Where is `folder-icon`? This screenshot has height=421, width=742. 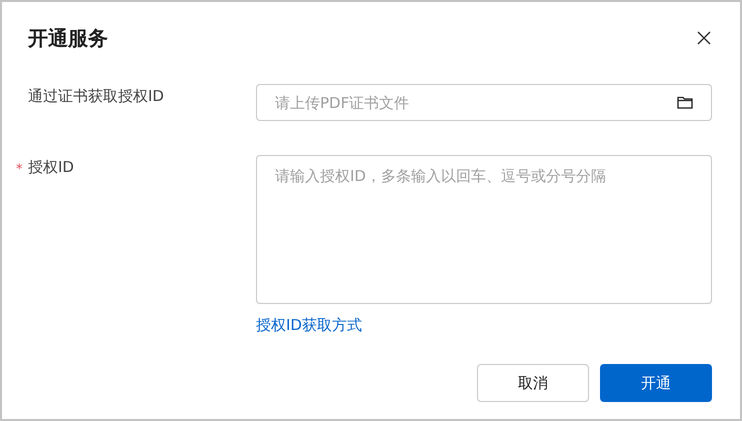
folder-icon is located at coordinates (685, 102).